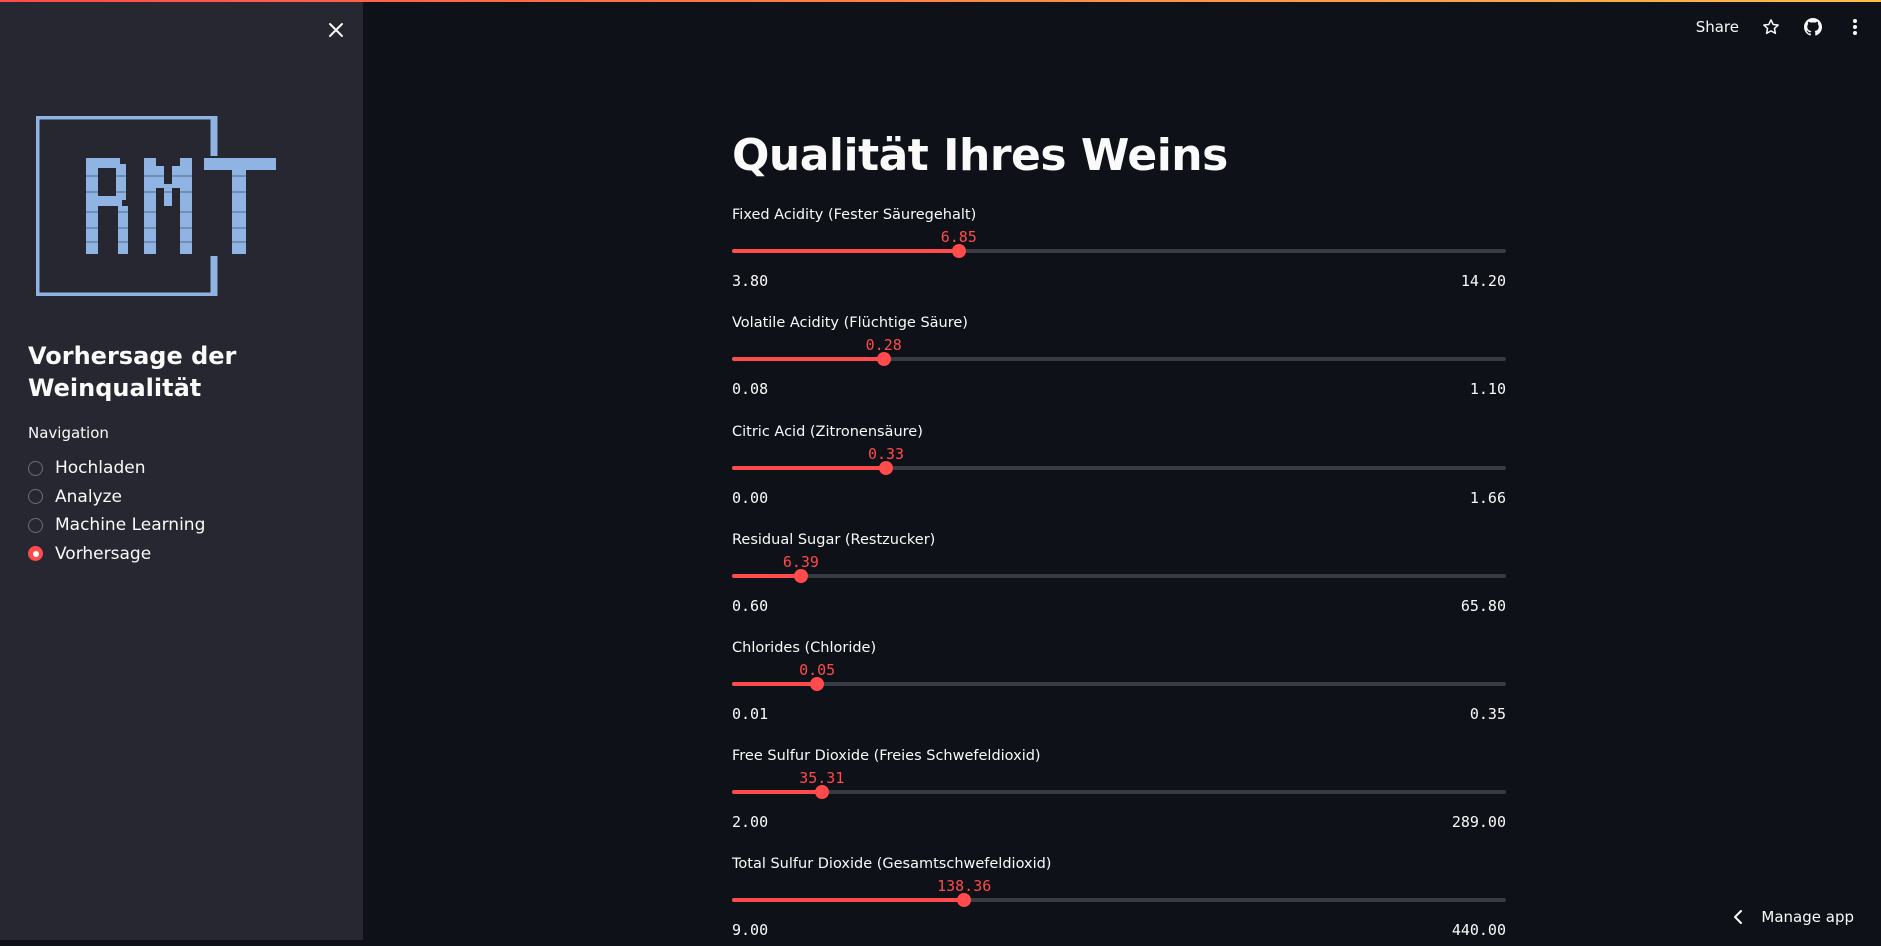 This screenshot has width=1881, height=946. Describe the element at coordinates (1738, 917) in the screenshot. I see `chevron-left-icon` at that location.